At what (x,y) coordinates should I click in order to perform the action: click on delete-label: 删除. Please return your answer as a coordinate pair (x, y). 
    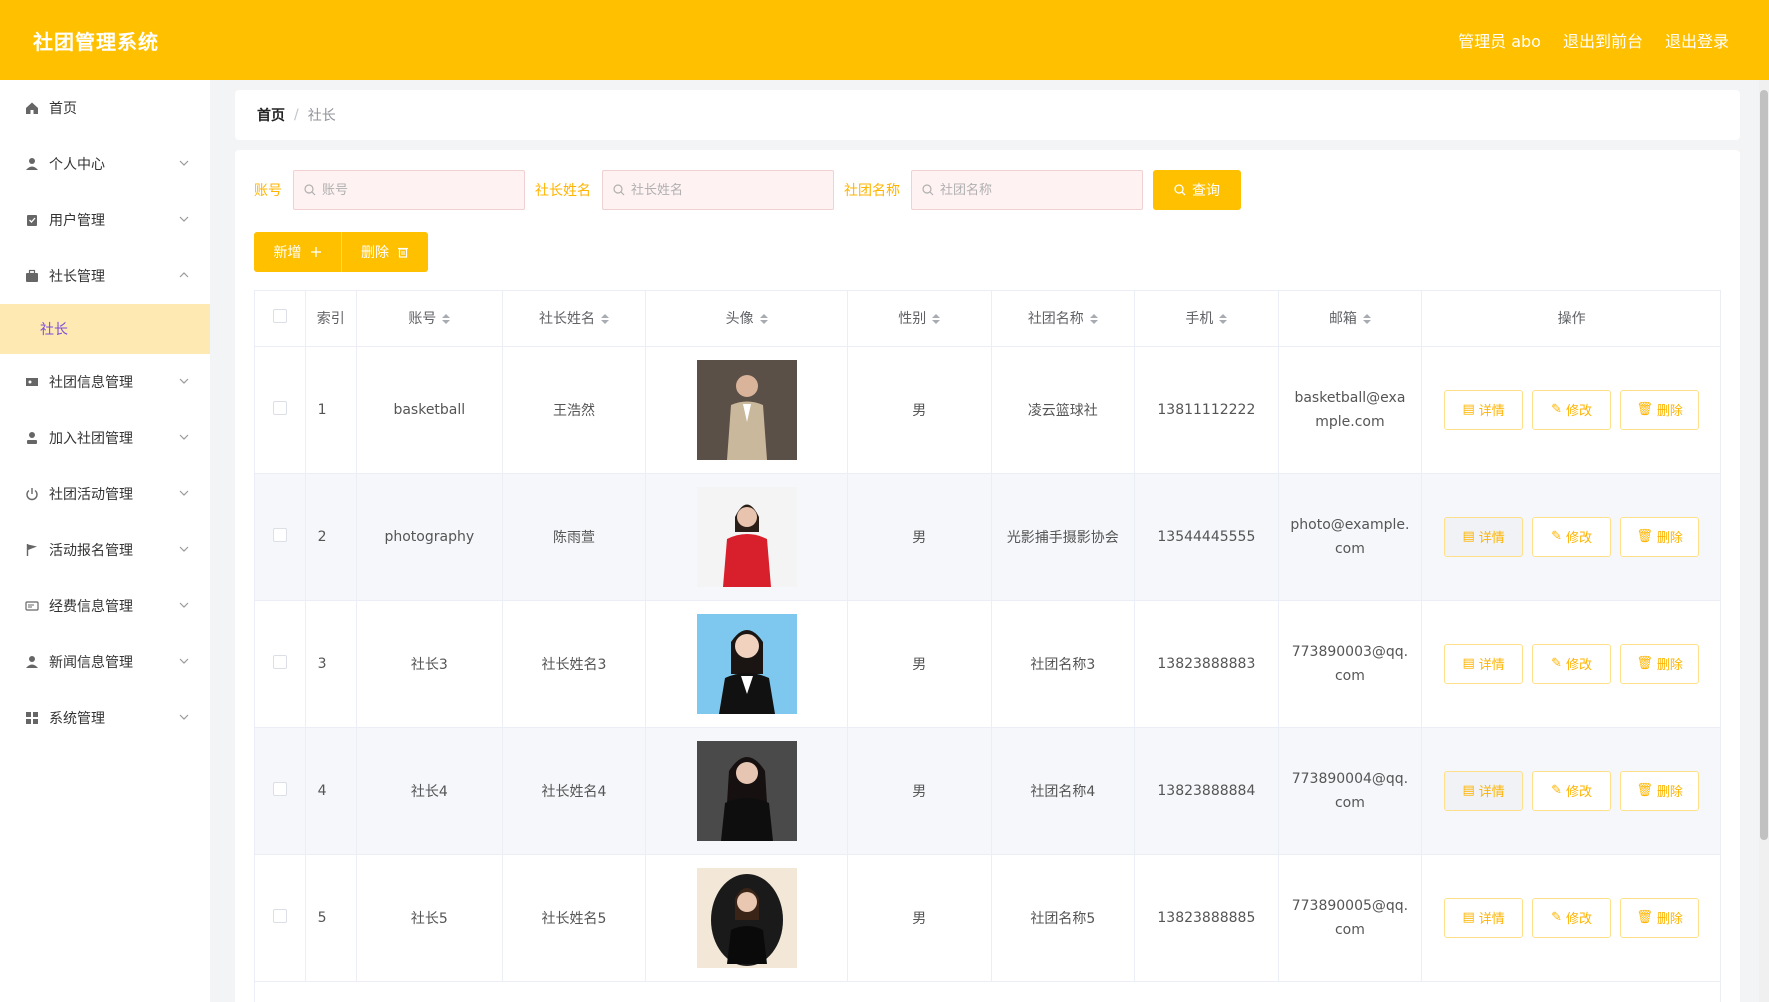
    Looking at the image, I should click on (1669, 665).